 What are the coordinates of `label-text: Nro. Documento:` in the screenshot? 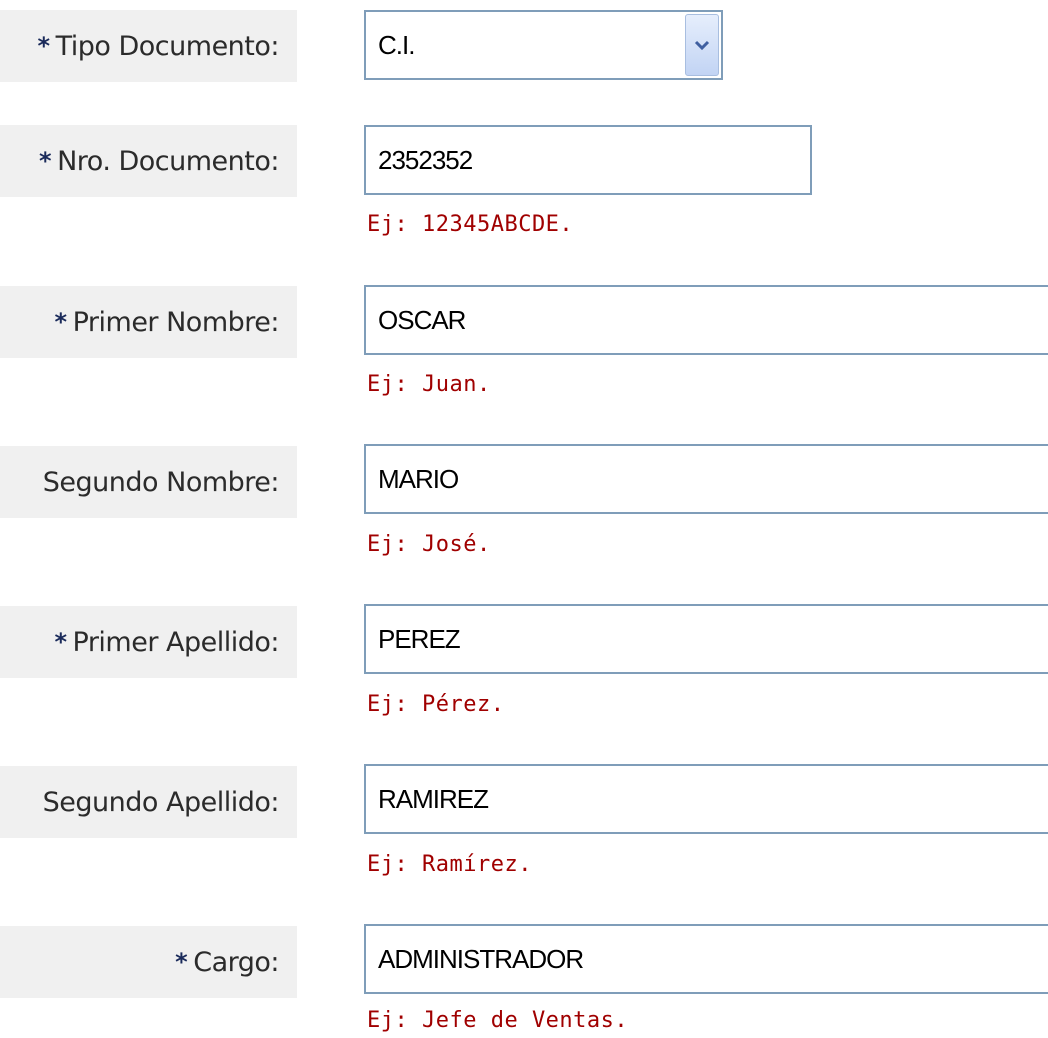 It's located at (168, 161).